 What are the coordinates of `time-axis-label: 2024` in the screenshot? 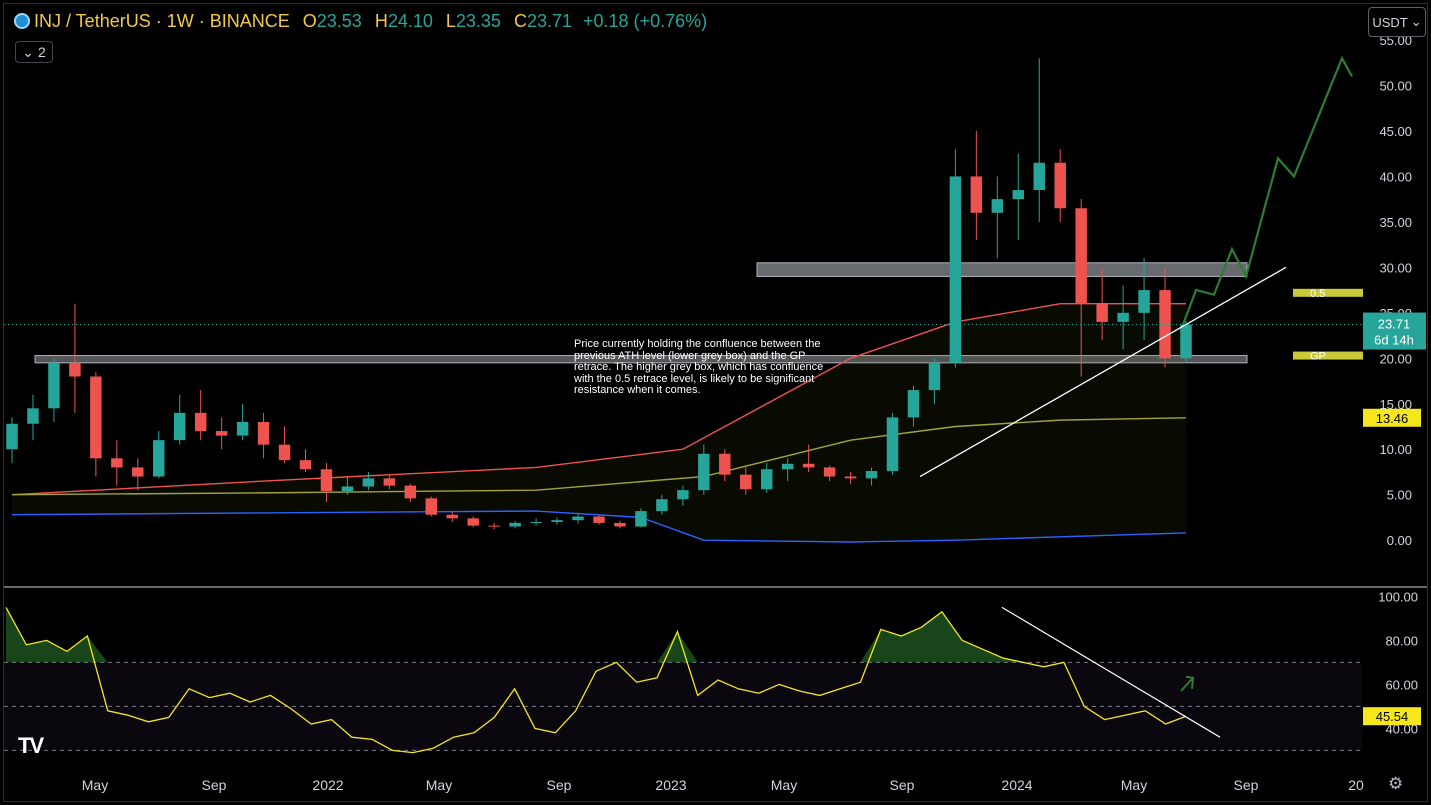 It's located at (1016, 785).